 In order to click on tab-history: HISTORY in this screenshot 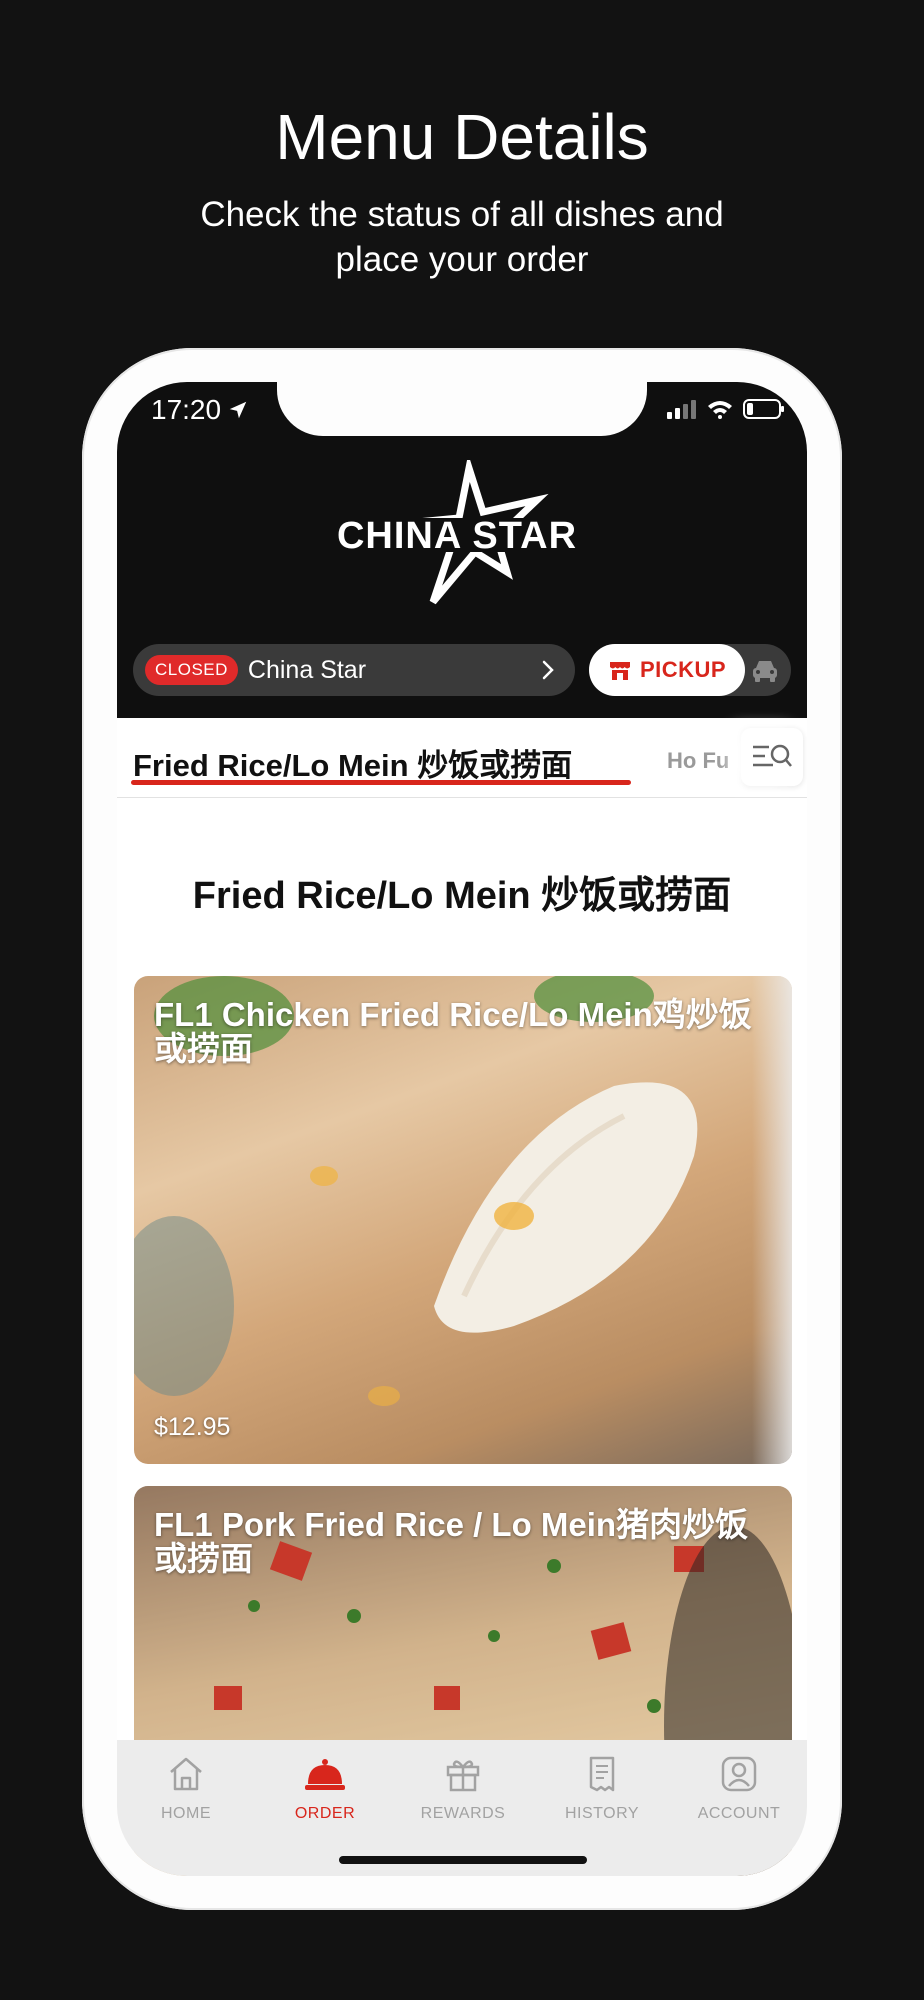, I will do `click(602, 1788)`.